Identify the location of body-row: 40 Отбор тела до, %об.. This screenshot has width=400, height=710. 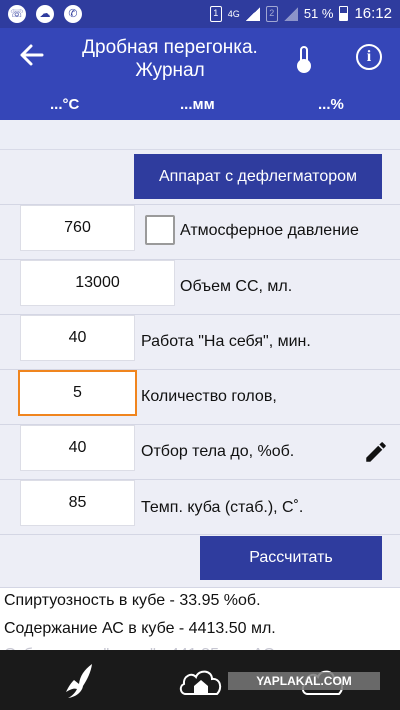
(200, 452).